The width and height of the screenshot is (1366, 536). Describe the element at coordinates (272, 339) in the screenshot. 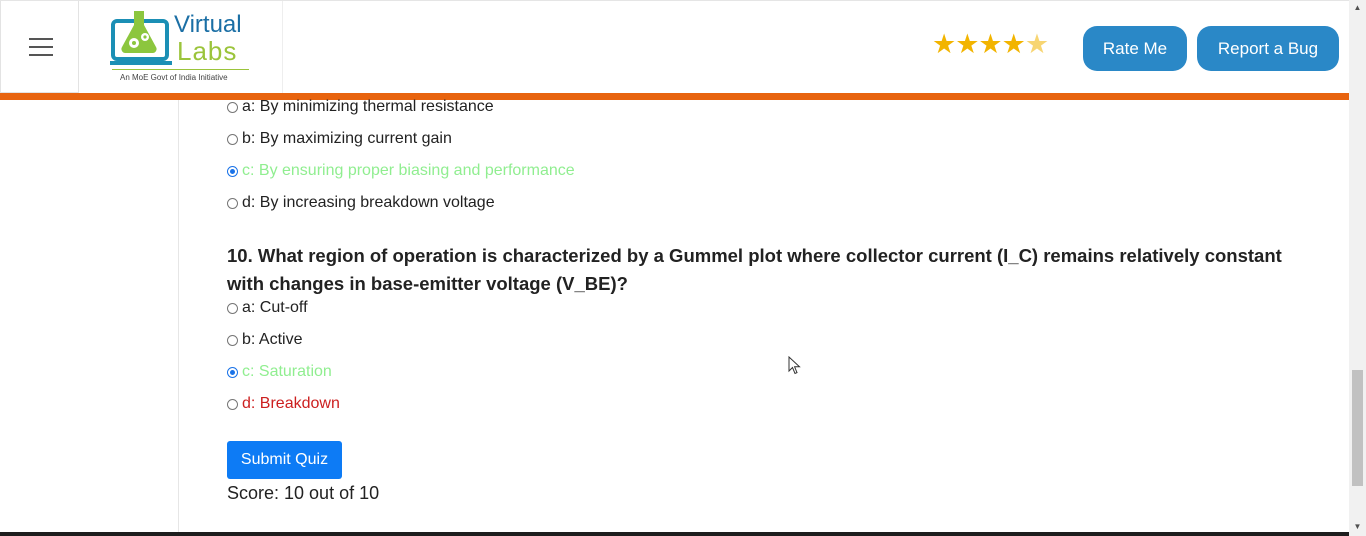

I see `option-label: b: Active` at that location.